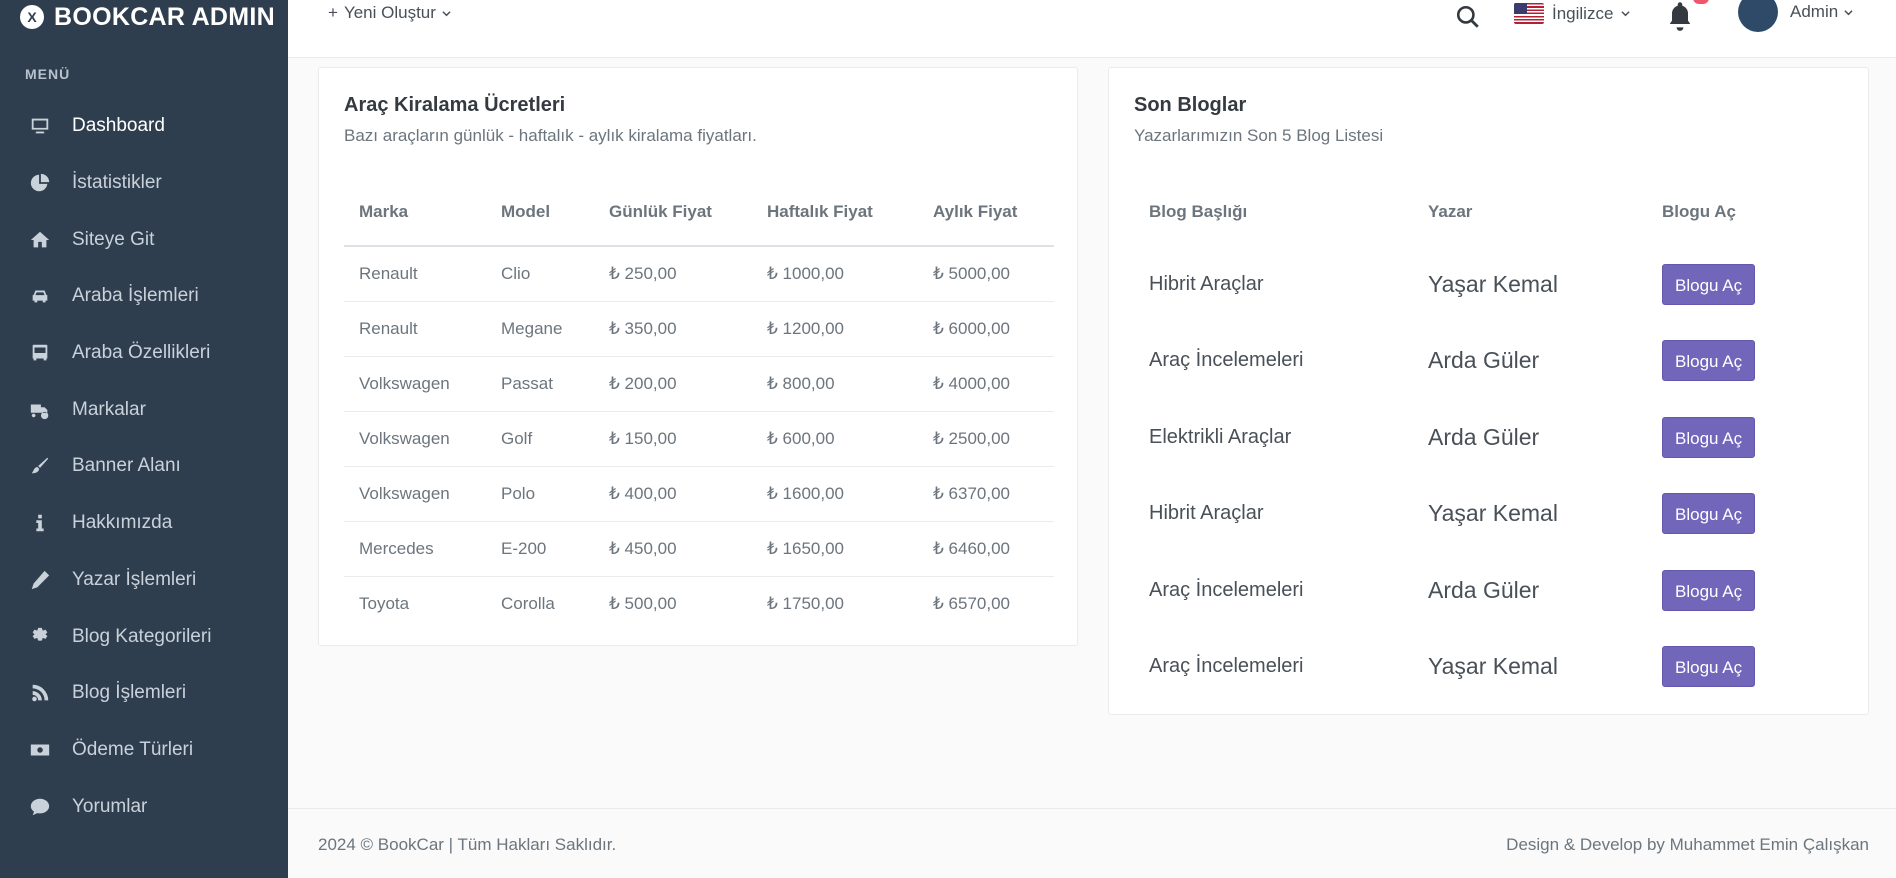 Image resolution: width=1896 pixels, height=878 pixels. Describe the element at coordinates (1701, 2) in the screenshot. I see `notification-badge` at that location.